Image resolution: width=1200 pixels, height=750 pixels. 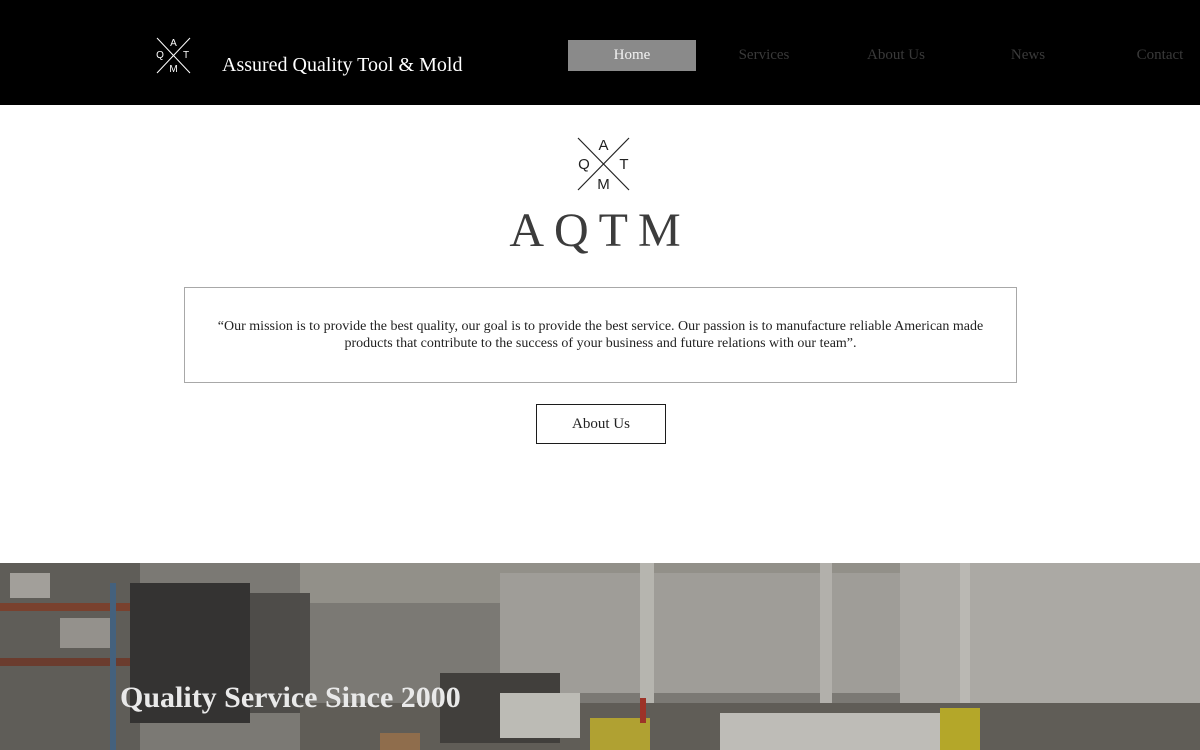 What do you see at coordinates (1028, 55) in the screenshot?
I see `nav-item-news: News` at bounding box center [1028, 55].